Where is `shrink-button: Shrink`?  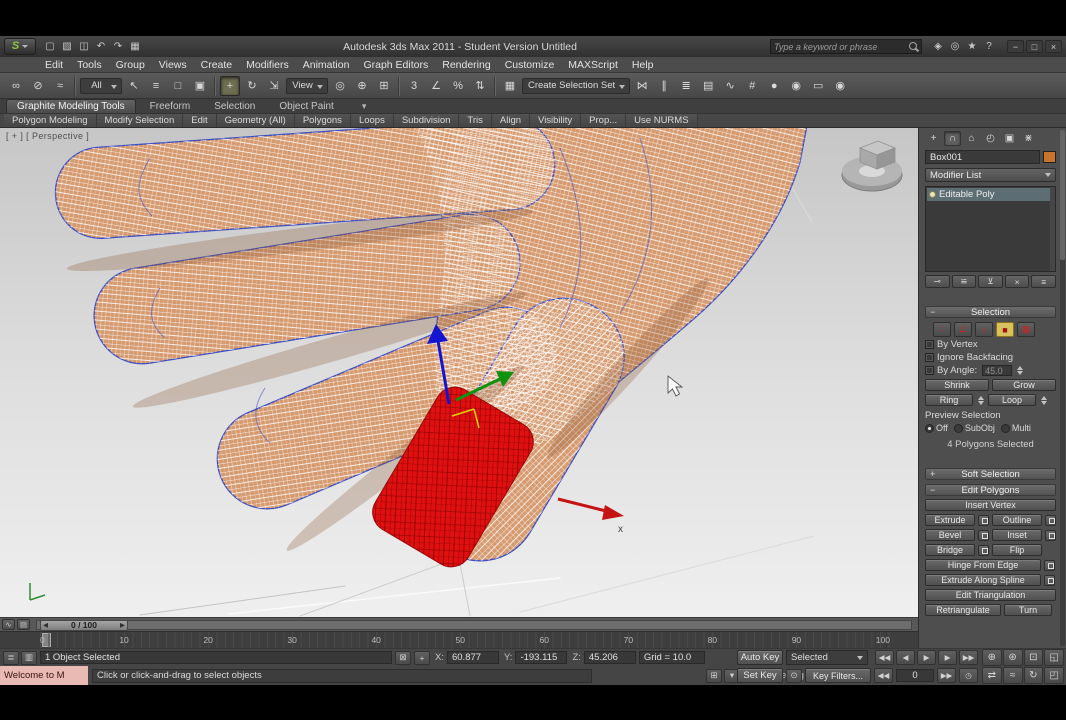
shrink-button: Shrink is located at coordinates (957, 385).